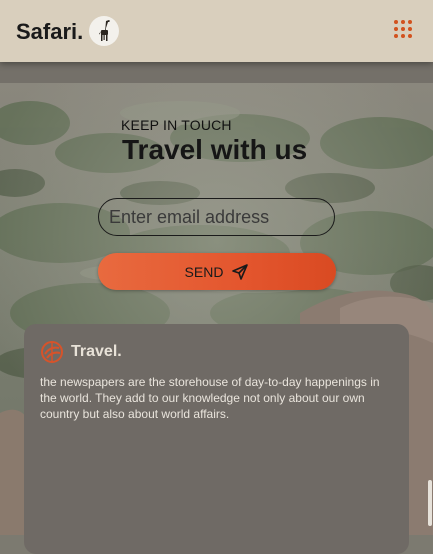 The image size is (433, 554). Describe the element at coordinates (216, 31) in the screenshot. I see `top-nav-bar: Safari.` at that location.